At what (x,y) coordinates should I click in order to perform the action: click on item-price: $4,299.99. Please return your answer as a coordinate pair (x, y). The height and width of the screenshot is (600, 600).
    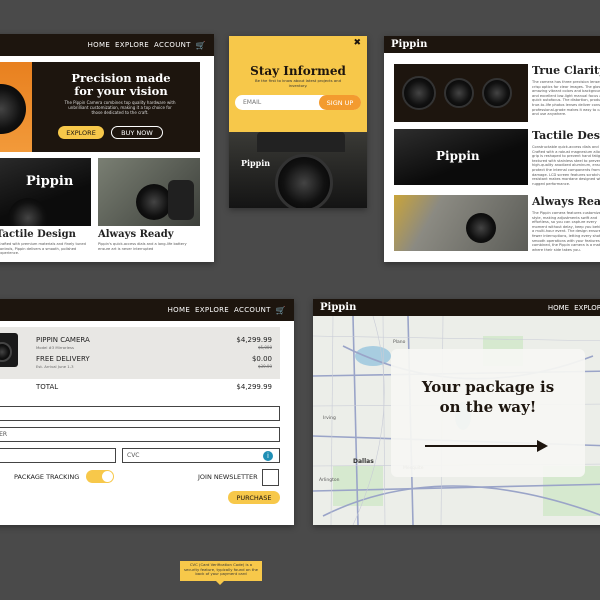
    Looking at the image, I should click on (254, 340).